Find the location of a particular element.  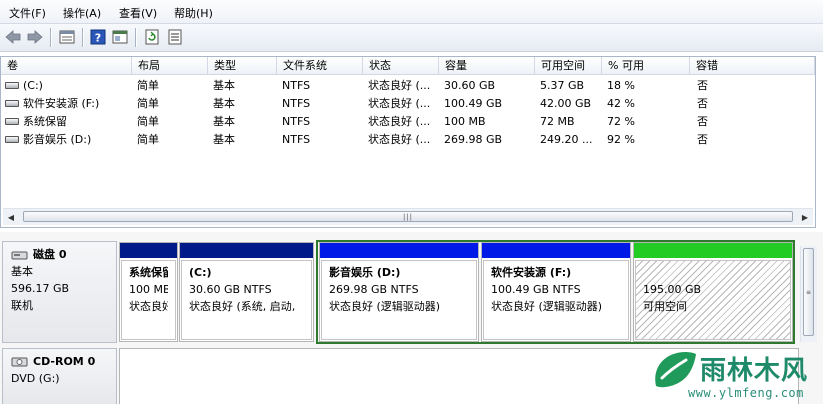

partition-free-space: 195.00 GB 可用空间 is located at coordinates (713, 292).